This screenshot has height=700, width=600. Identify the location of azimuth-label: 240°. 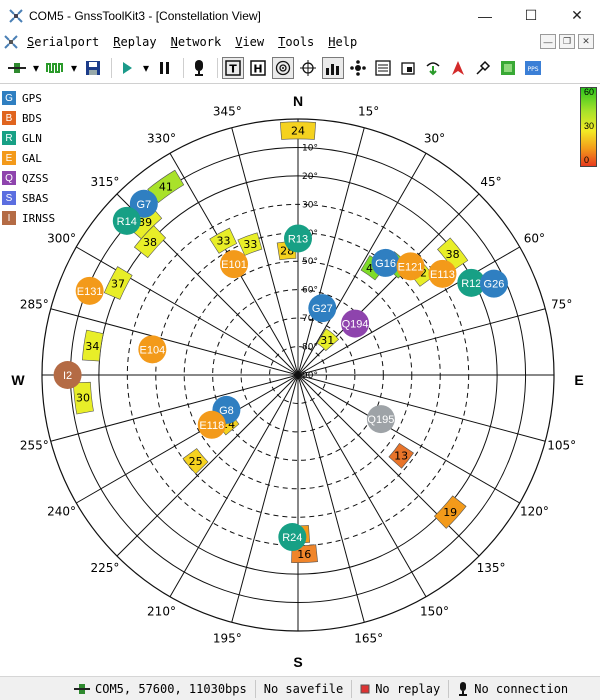
(61, 512).